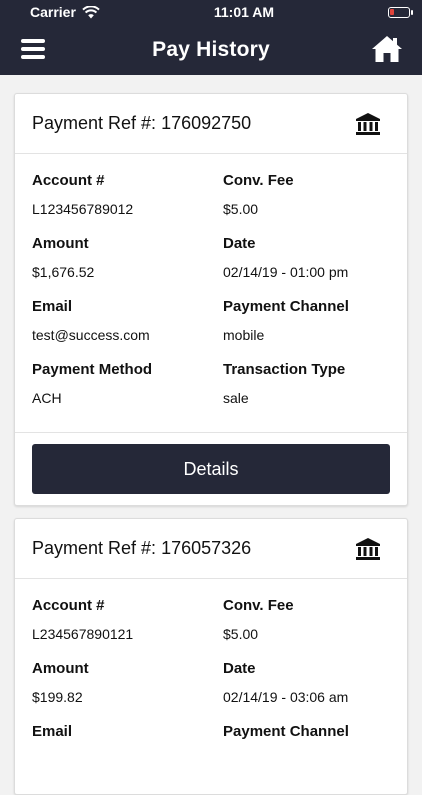 Image resolution: width=422 pixels, height=795 pixels. What do you see at coordinates (286, 731) in the screenshot?
I see `payment-channel-field: Payment Channel` at bounding box center [286, 731].